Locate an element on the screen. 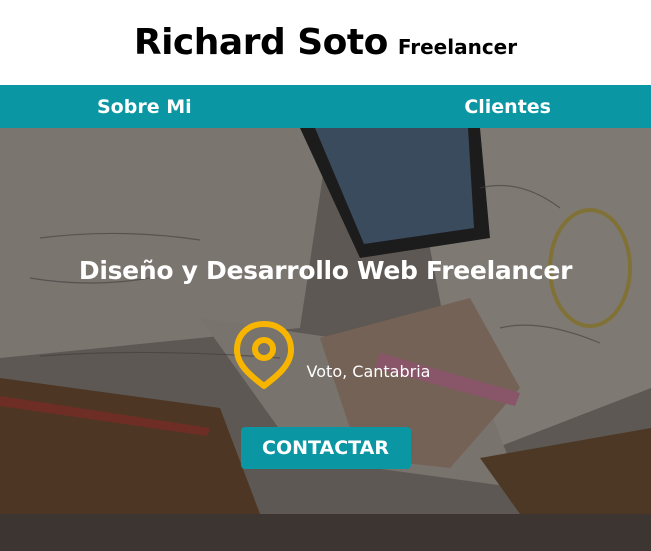 This screenshot has width=651, height=551. contact-button: CONTACTAR is located at coordinates (325, 448).